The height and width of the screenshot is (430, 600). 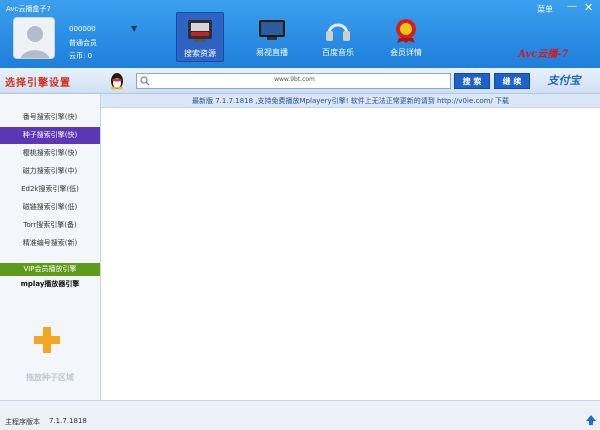 What do you see at coordinates (68, 421) in the screenshot?
I see `version-number: 7.1.7.1818` at bounding box center [68, 421].